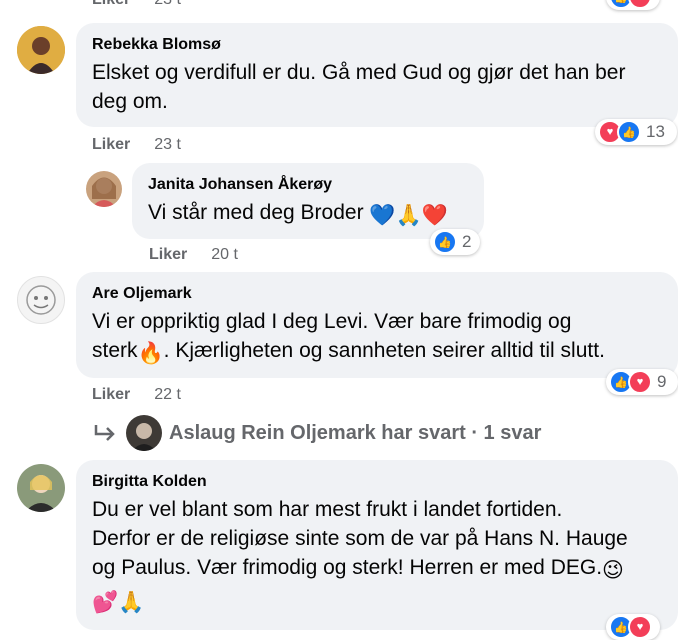  What do you see at coordinates (256, 212) in the screenshot?
I see `comment-text-body: Vi står med deg Broder` at bounding box center [256, 212].